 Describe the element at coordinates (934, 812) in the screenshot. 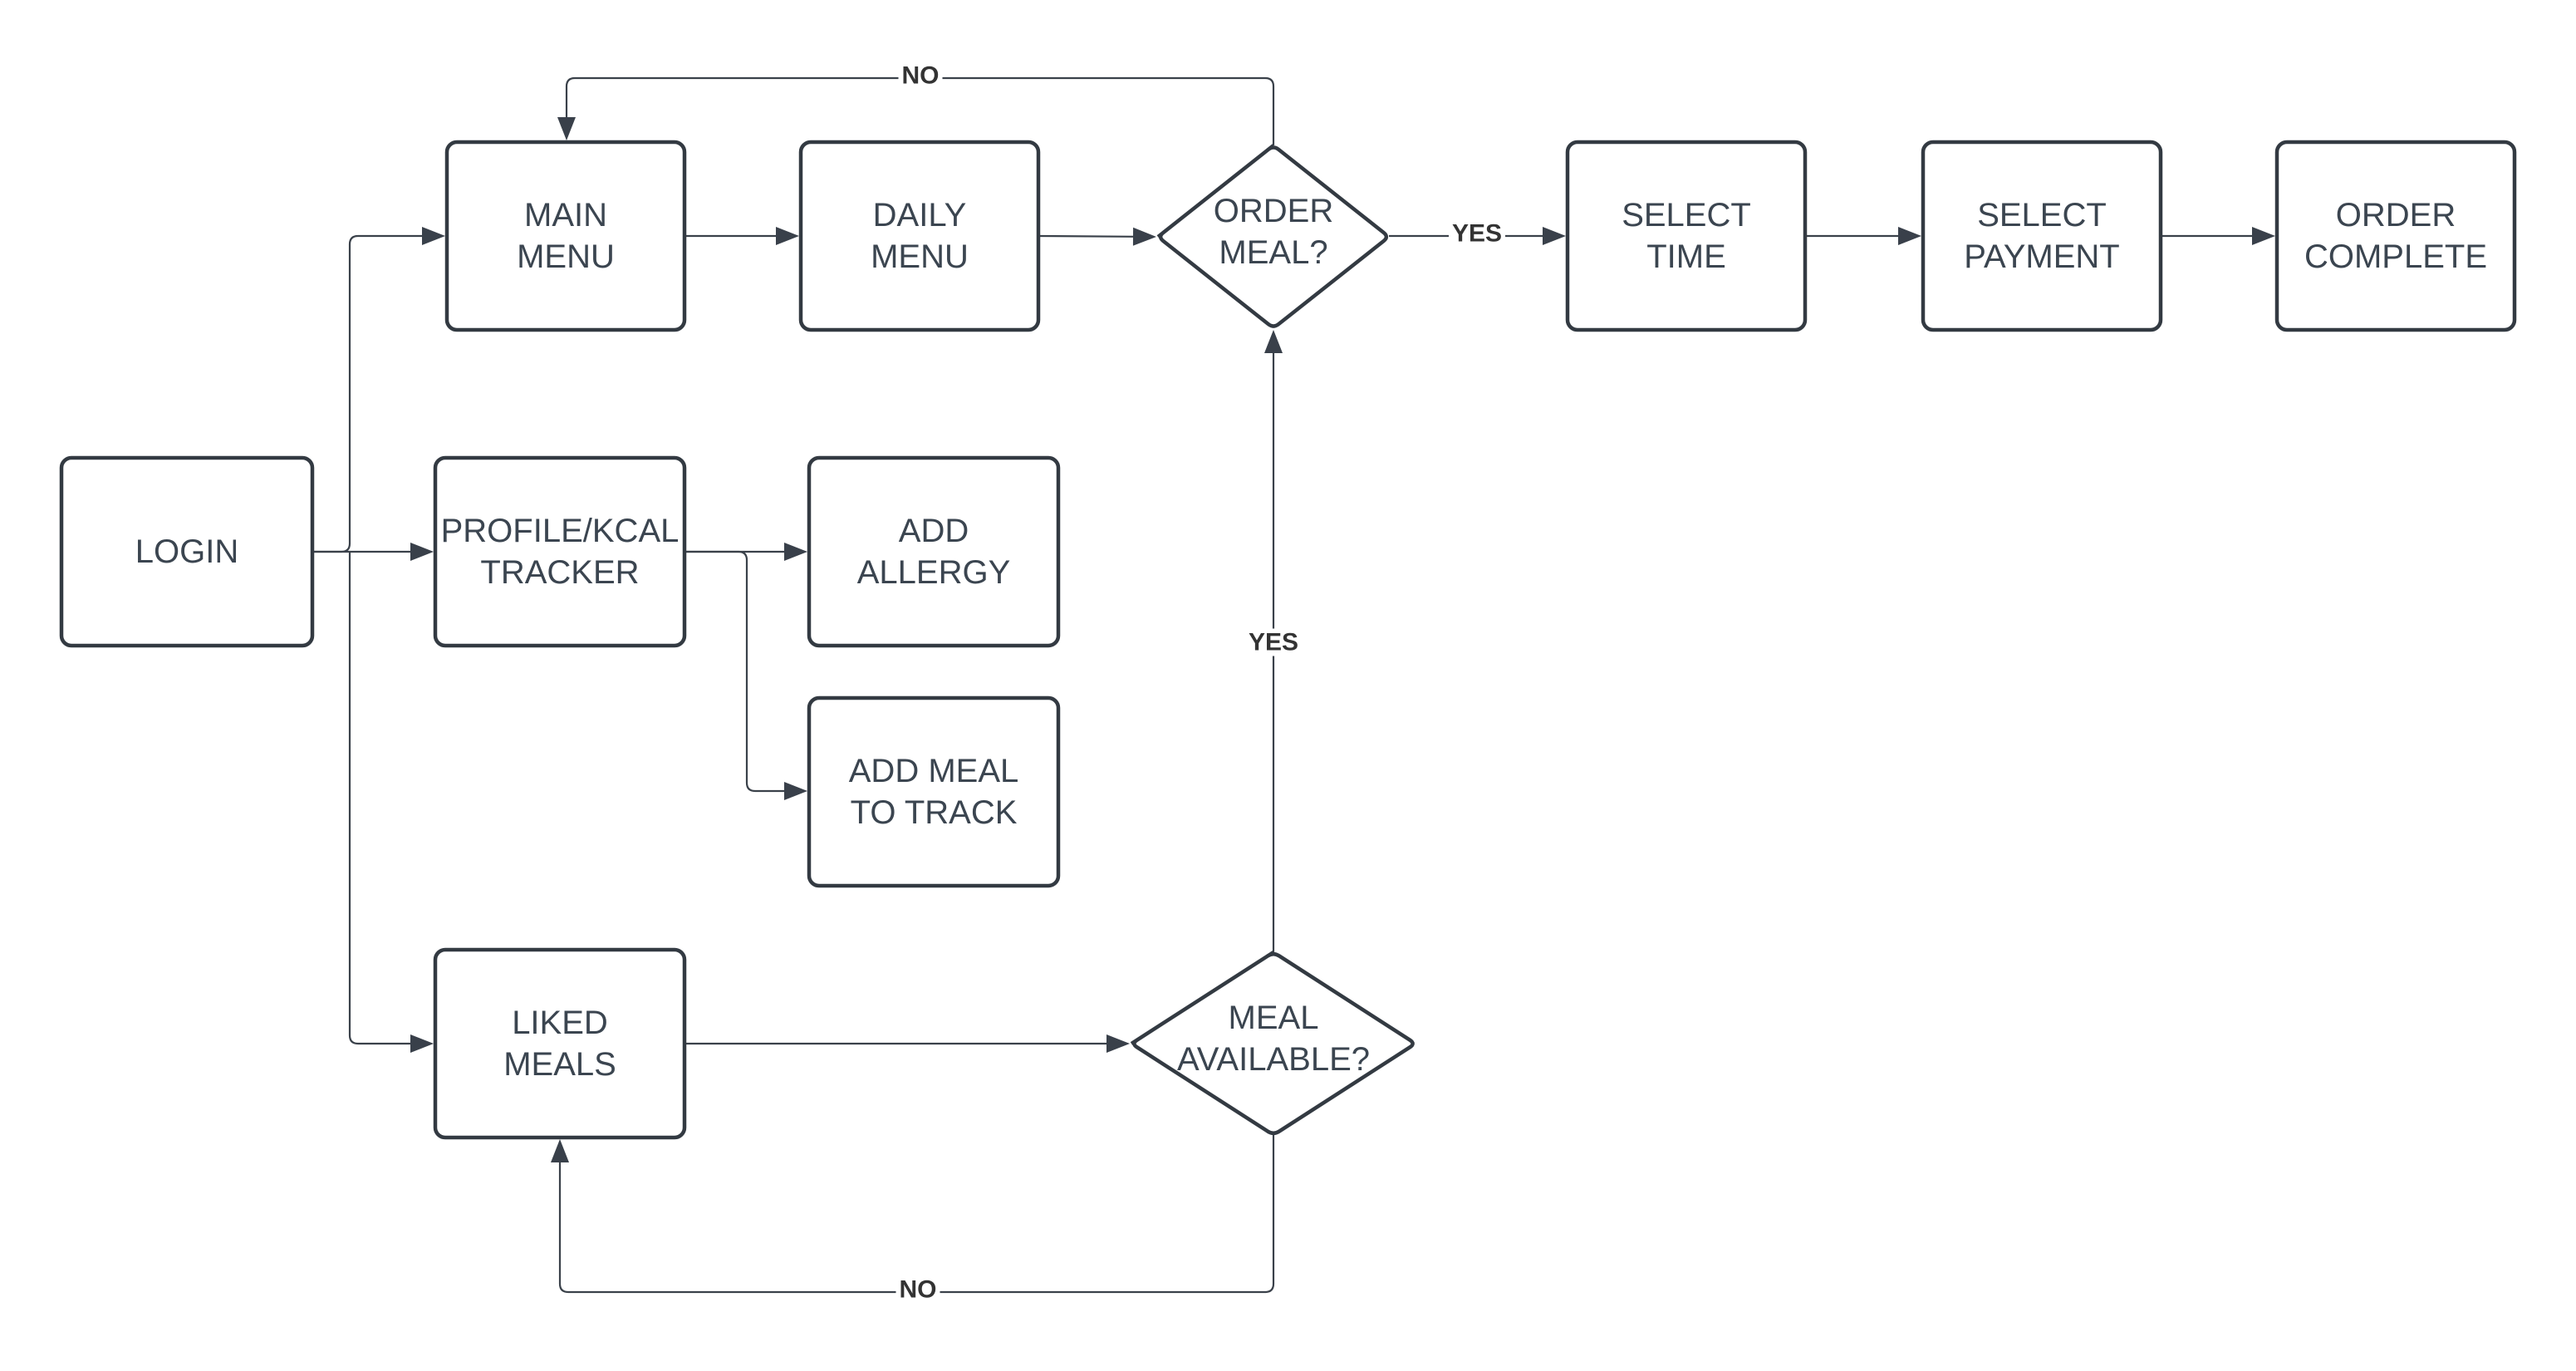

I see `node-label-line: TO TRACK` at that location.